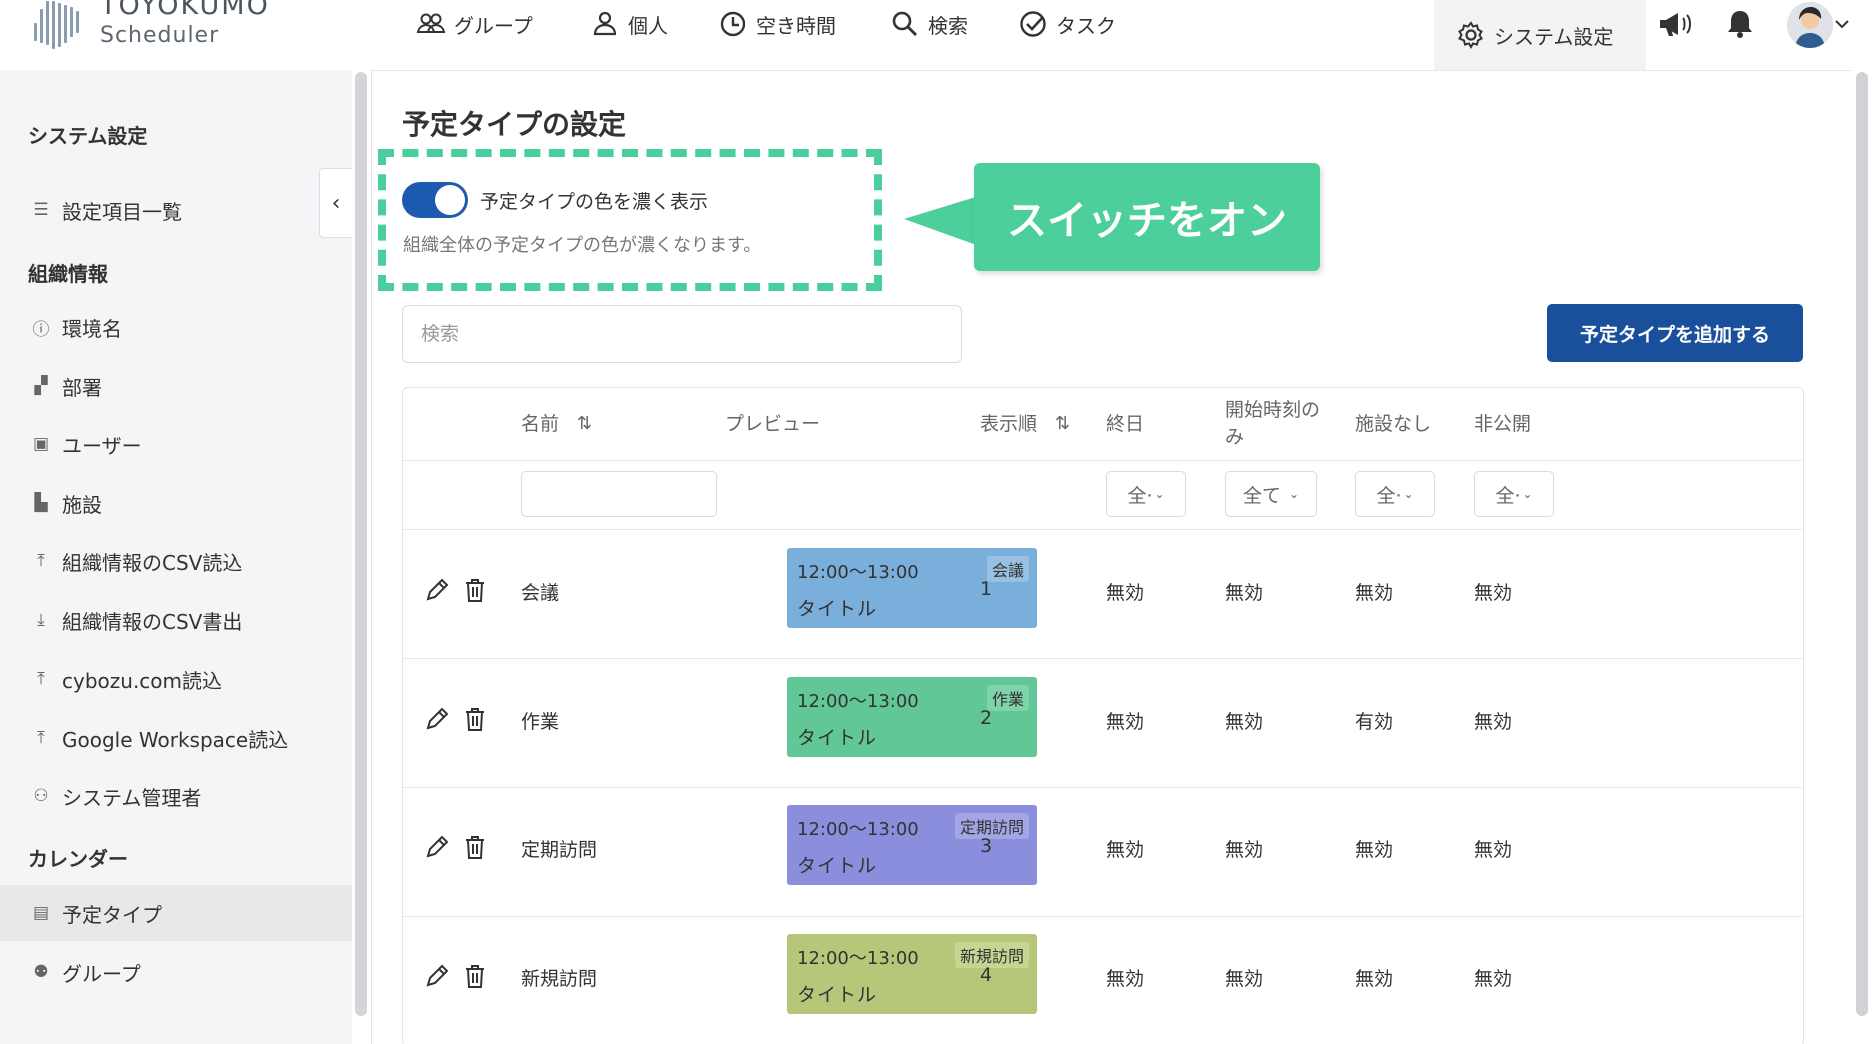 This screenshot has width=1872, height=1044. Describe the element at coordinates (619, 494) in the screenshot. I see `name-filter-input` at that location.